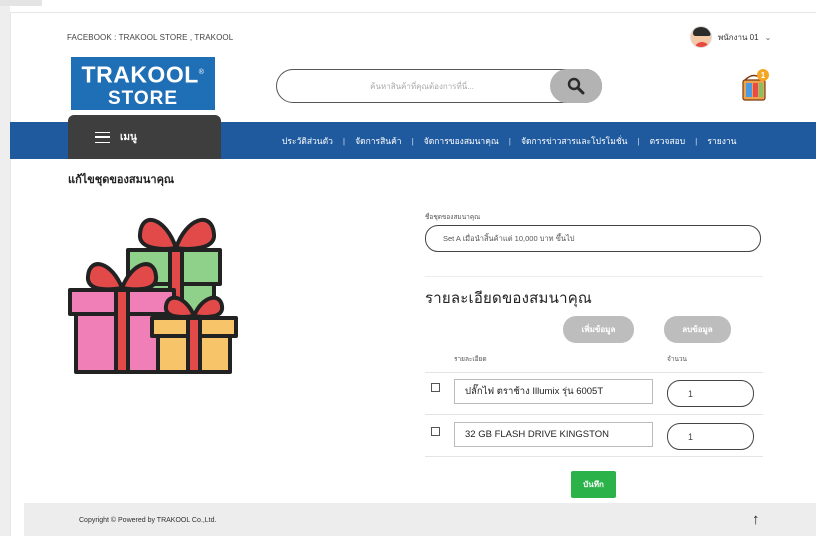 The image size is (816, 536). I want to click on page-title: แก้ไขชุดของสมนาคุณ, so click(121, 180).